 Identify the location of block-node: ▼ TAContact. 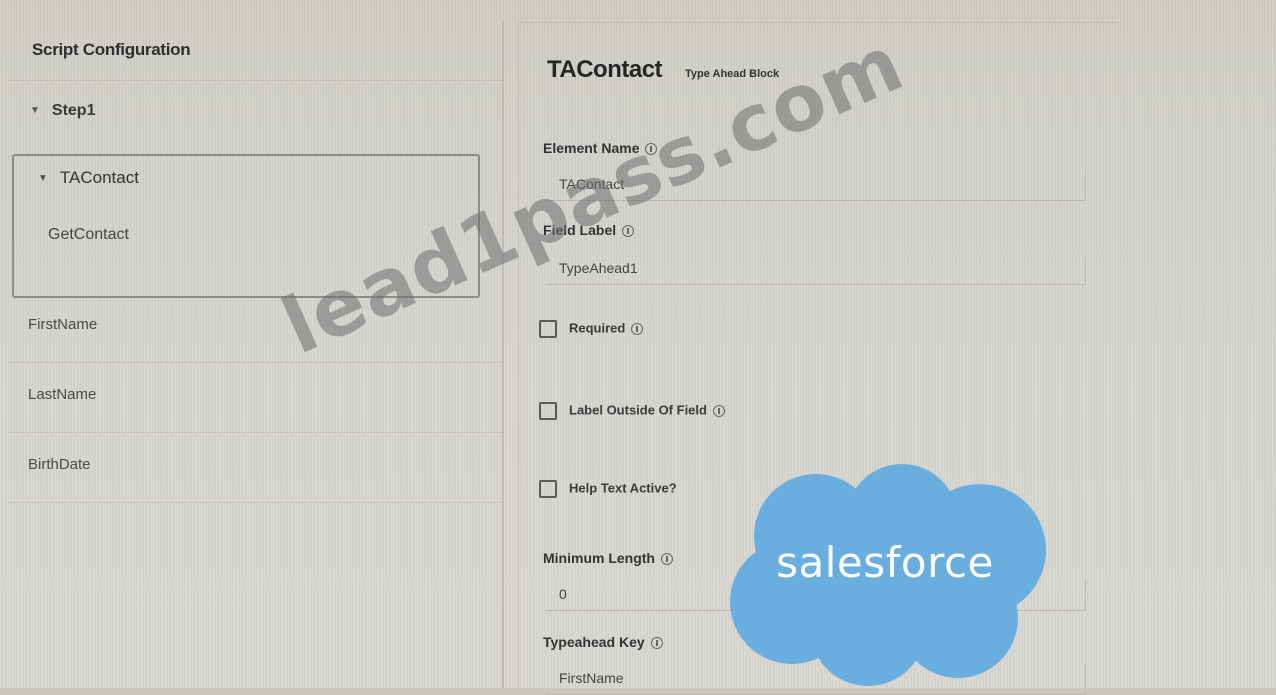
(88, 178).